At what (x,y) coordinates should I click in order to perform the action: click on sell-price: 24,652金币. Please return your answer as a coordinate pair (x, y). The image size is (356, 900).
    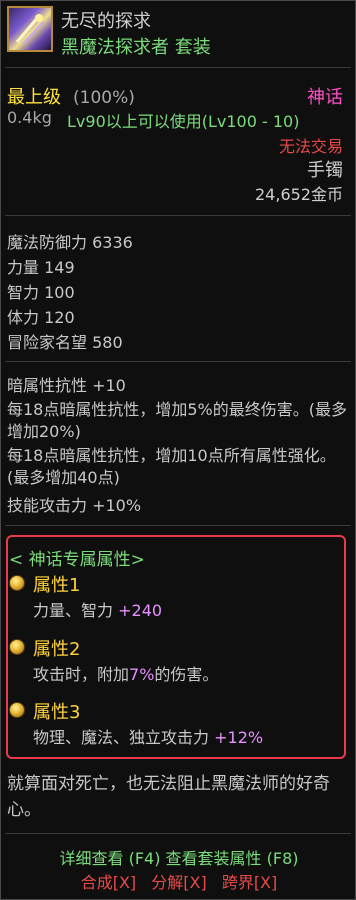
    Looking at the image, I should click on (299, 194).